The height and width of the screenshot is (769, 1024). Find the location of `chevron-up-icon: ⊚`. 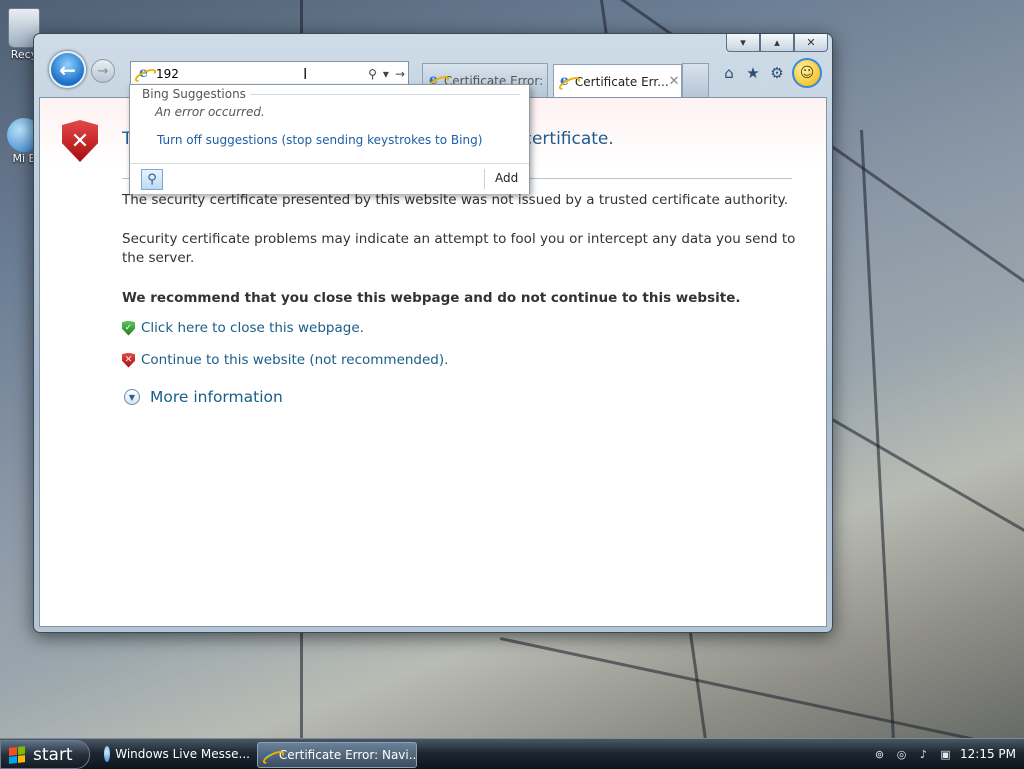

chevron-up-icon: ⊚ is located at coordinates (879, 754).